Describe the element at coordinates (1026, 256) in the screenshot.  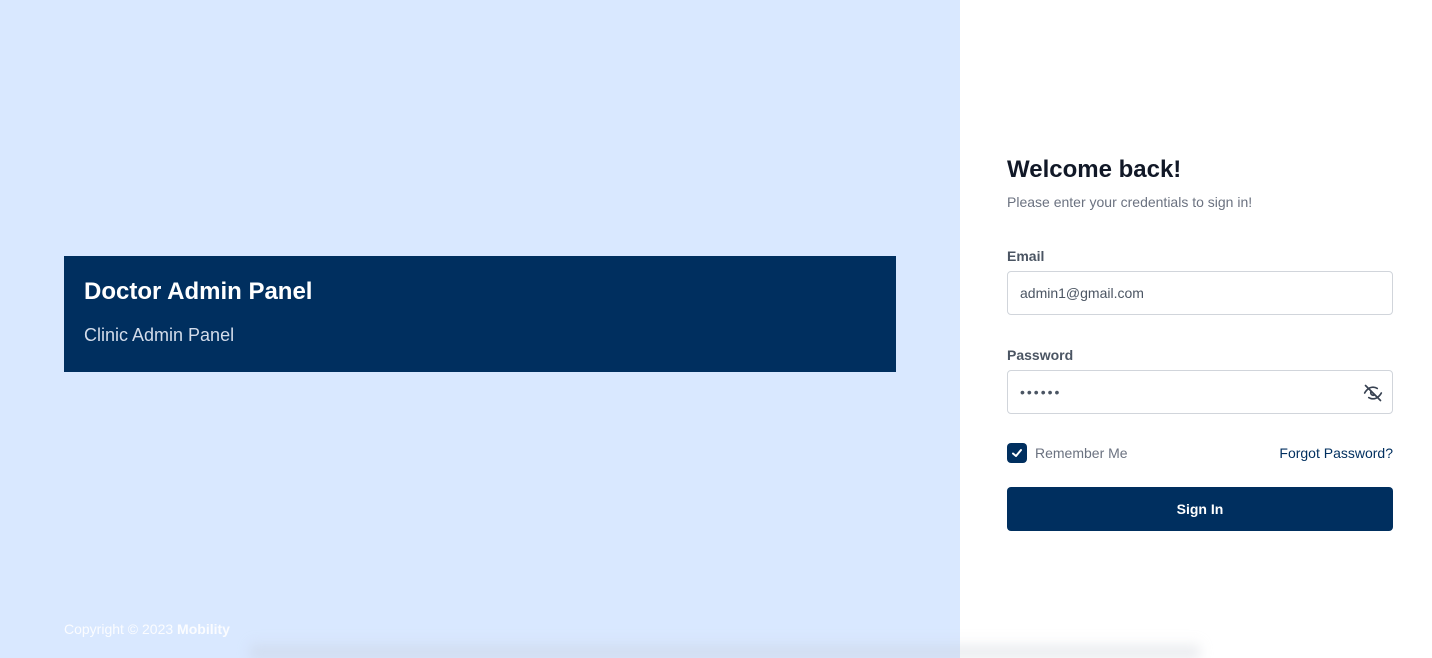
I see `email-label: Email` at that location.